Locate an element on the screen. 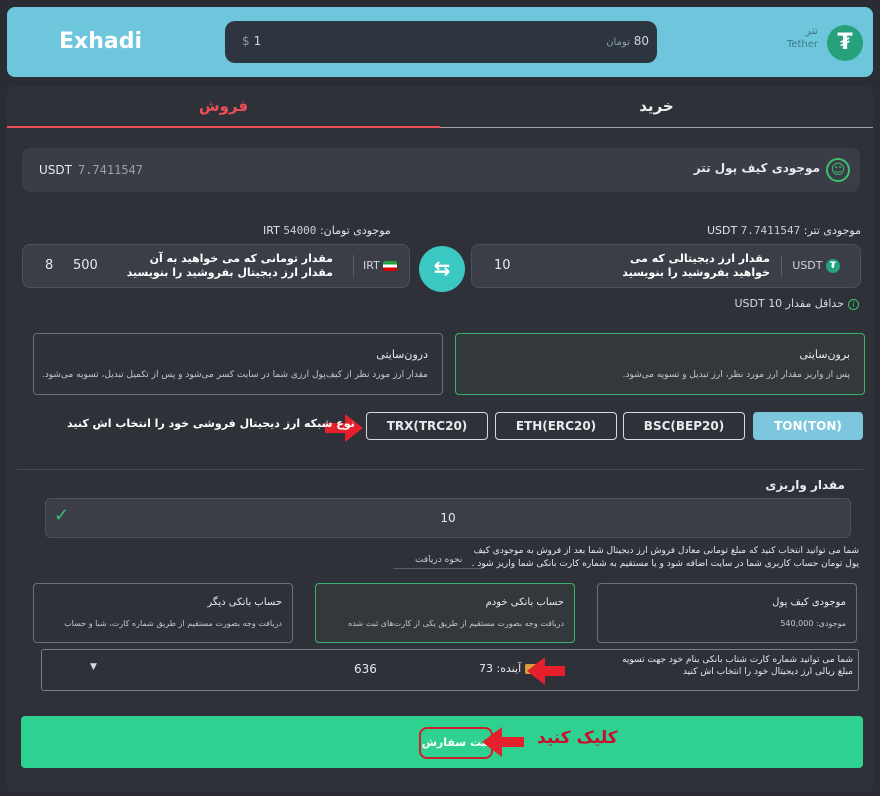 Image resolution: width=880 pixels, height=796 pixels. price-display: $1 80 تومان is located at coordinates (441, 42).